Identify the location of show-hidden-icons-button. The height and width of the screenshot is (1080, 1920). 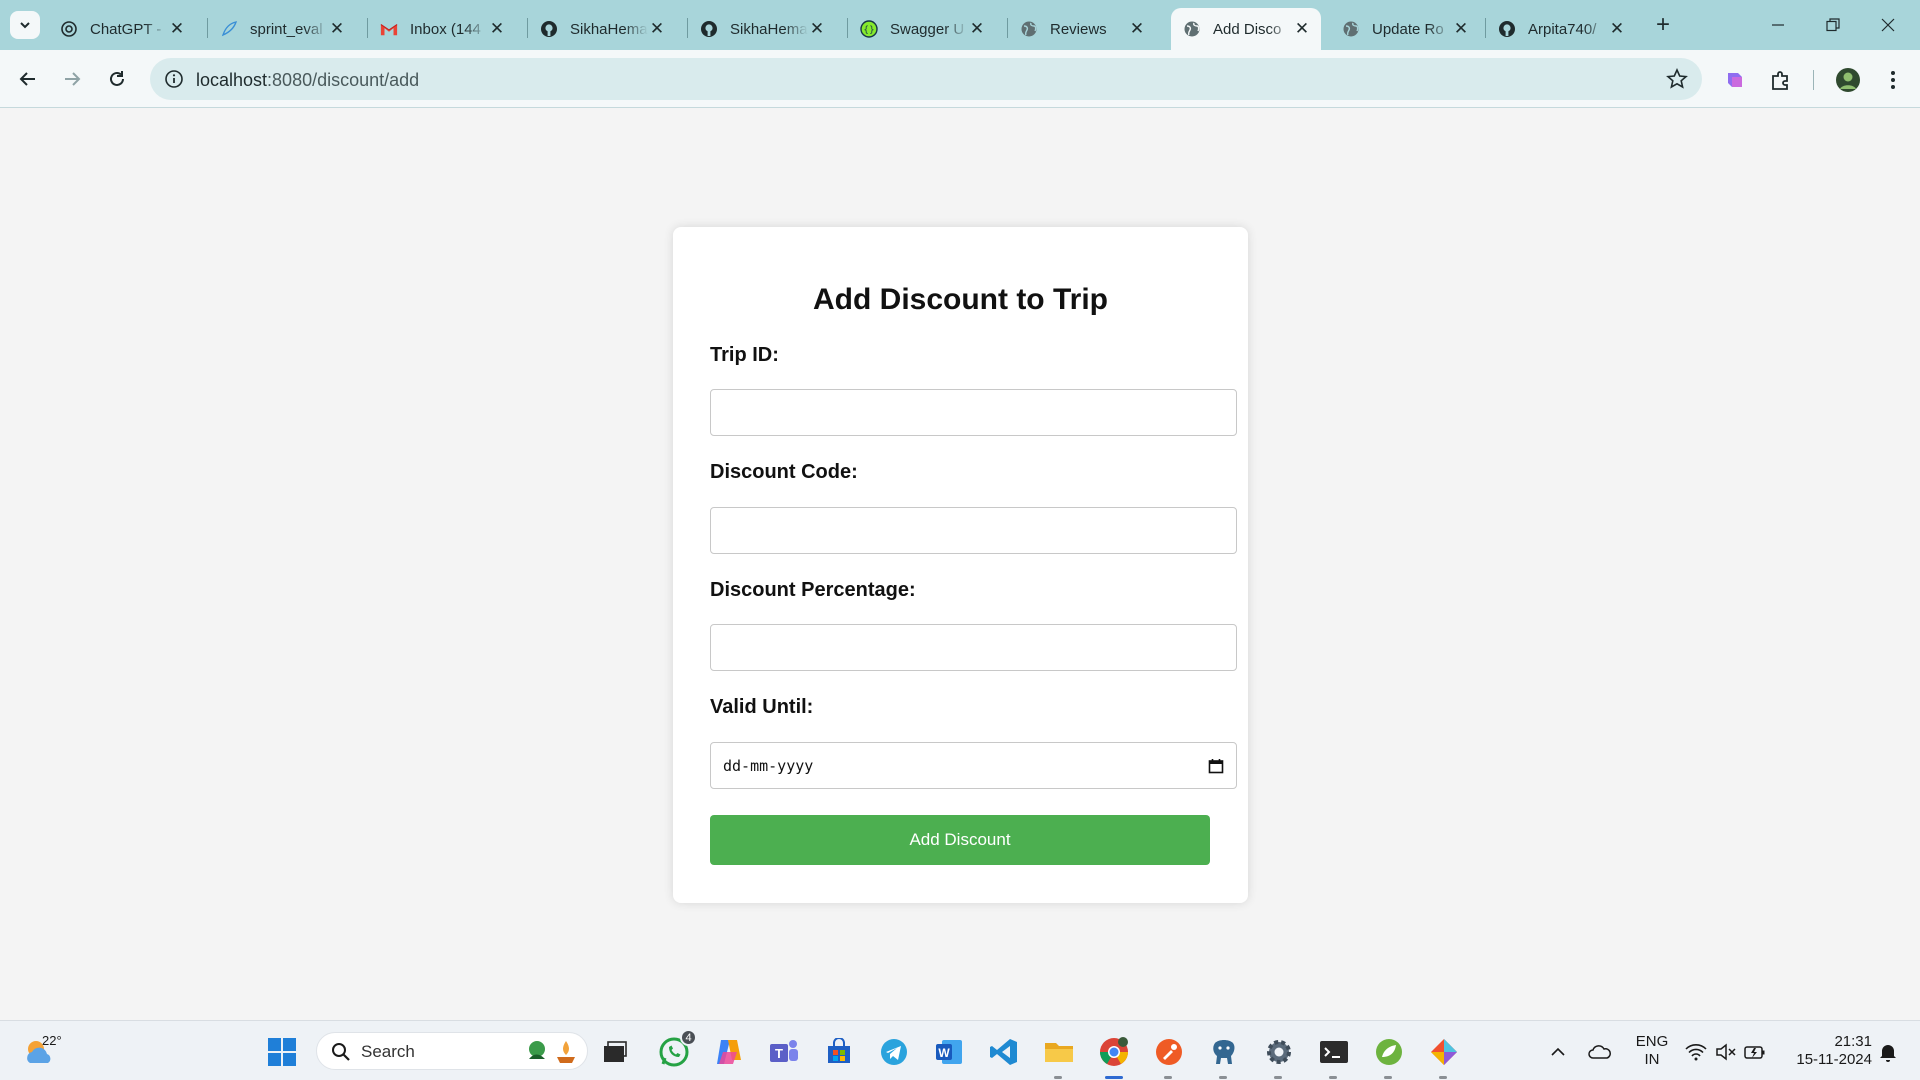
(1558, 1052).